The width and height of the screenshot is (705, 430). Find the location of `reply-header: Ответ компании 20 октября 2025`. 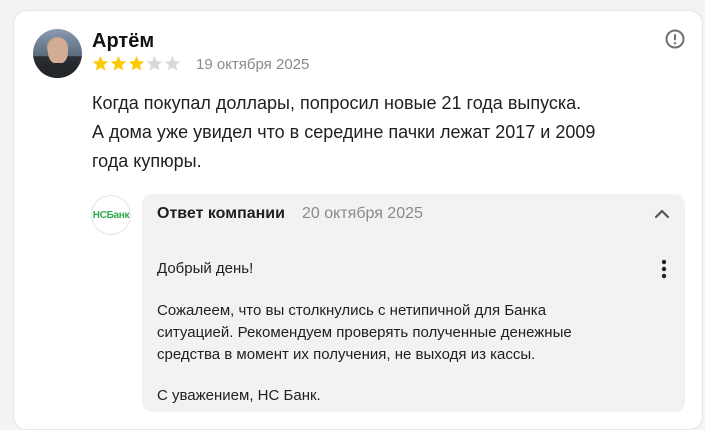

reply-header: Ответ компании 20 октября 2025 is located at coordinates (413, 214).